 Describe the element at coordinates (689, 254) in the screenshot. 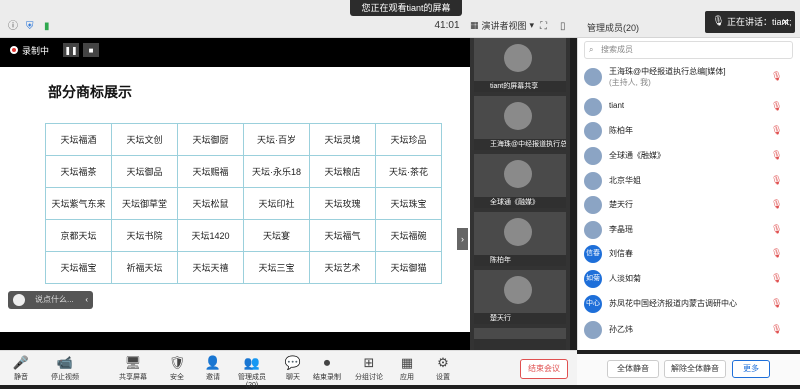

I see `list-item: 信春 刘信春 🎙` at that location.